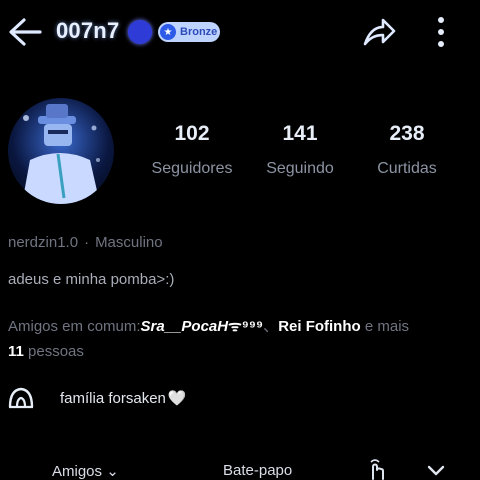 This screenshot has height=480, width=480. What do you see at coordinates (407, 150) in the screenshot?
I see `likes-stat: 238 Curtidas` at bounding box center [407, 150].